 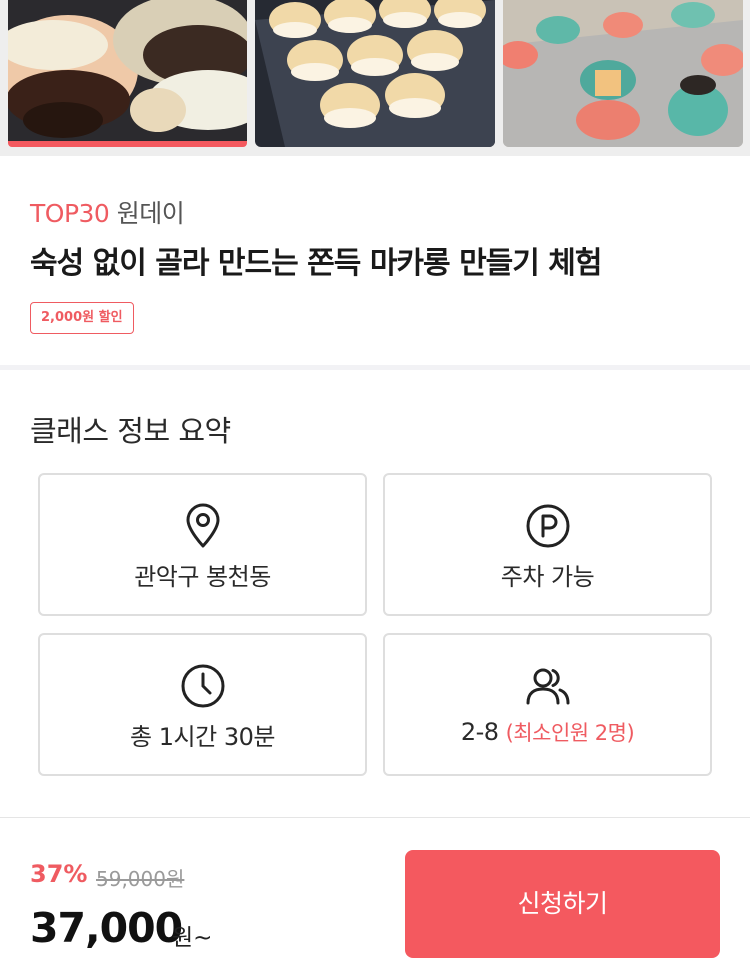 What do you see at coordinates (202, 577) in the screenshot?
I see `location-label: 관악구 봉천동` at bounding box center [202, 577].